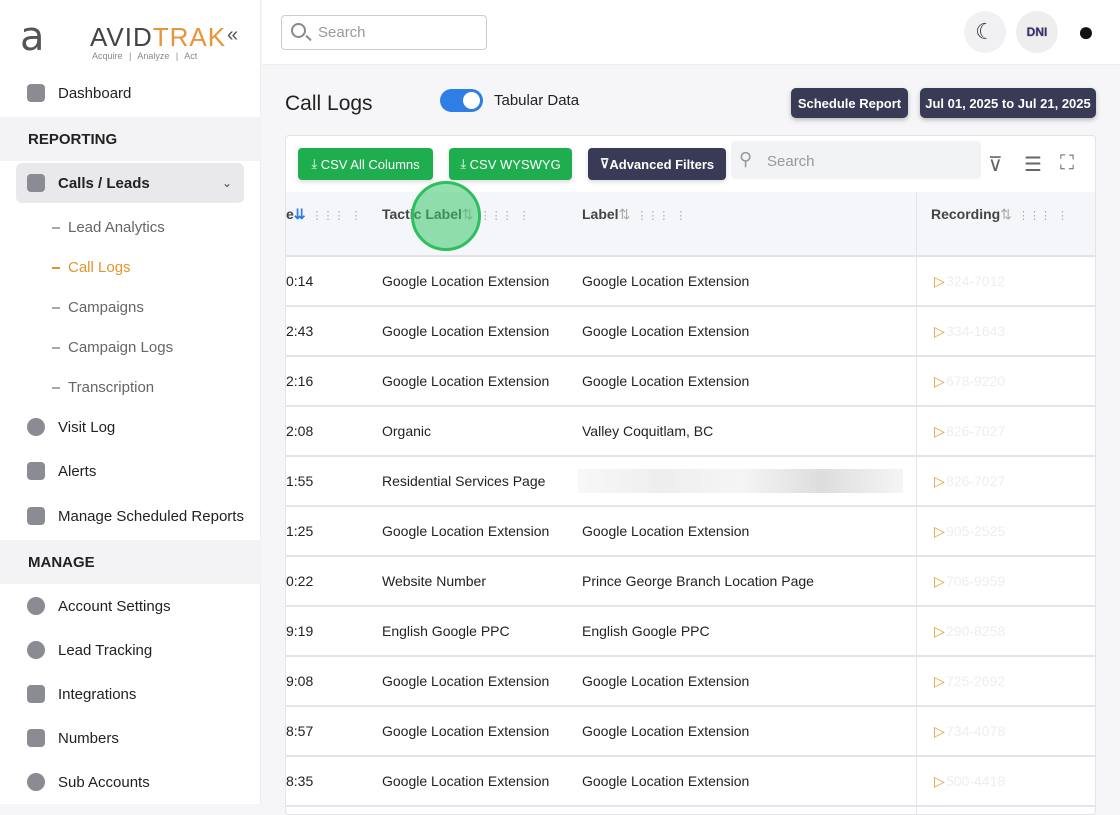 Image resolution: width=1120 pixels, height=815 pixels. I want to click on fullscreen-icon: ⛶, so click(1067, 163).